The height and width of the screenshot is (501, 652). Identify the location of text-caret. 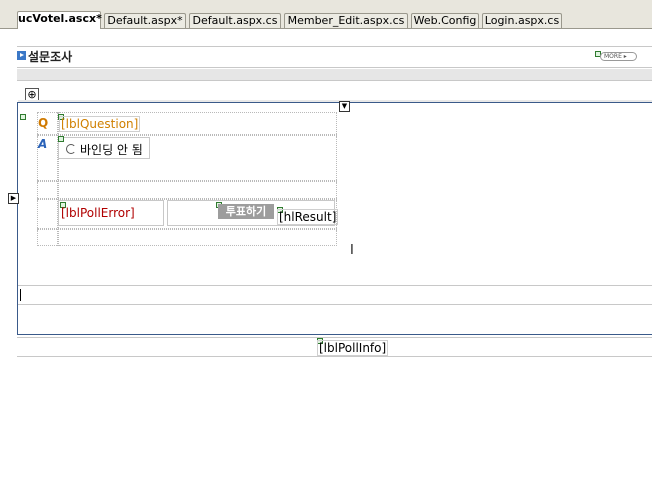
(20, 295).